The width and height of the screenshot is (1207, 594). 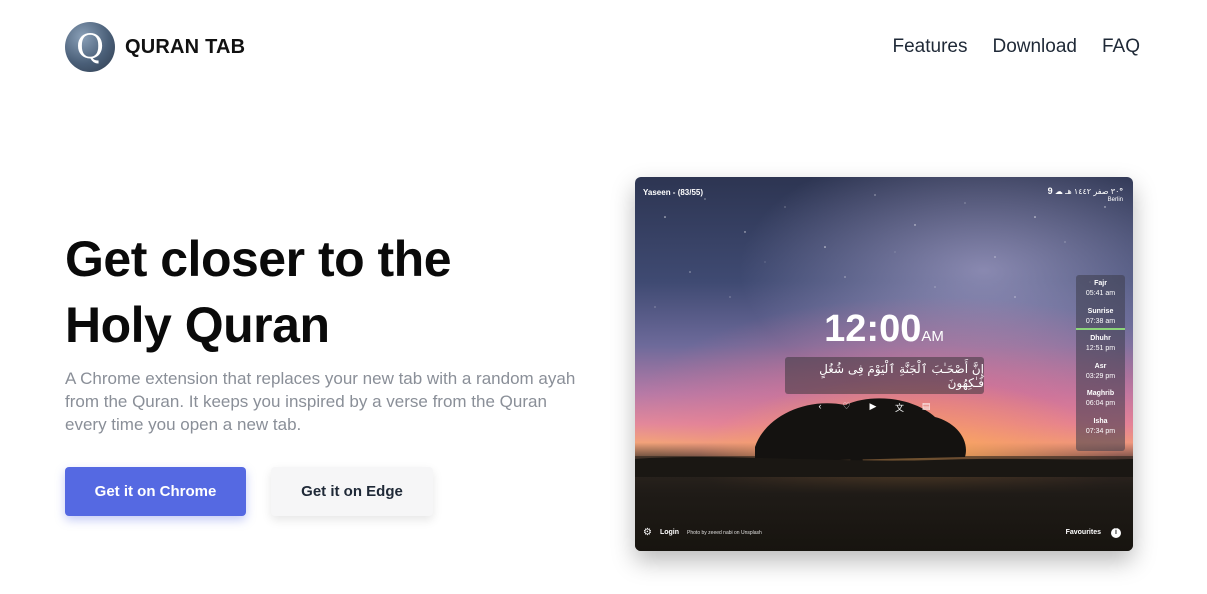 I want to click on login-link: Login, so click(x=669, y=532).